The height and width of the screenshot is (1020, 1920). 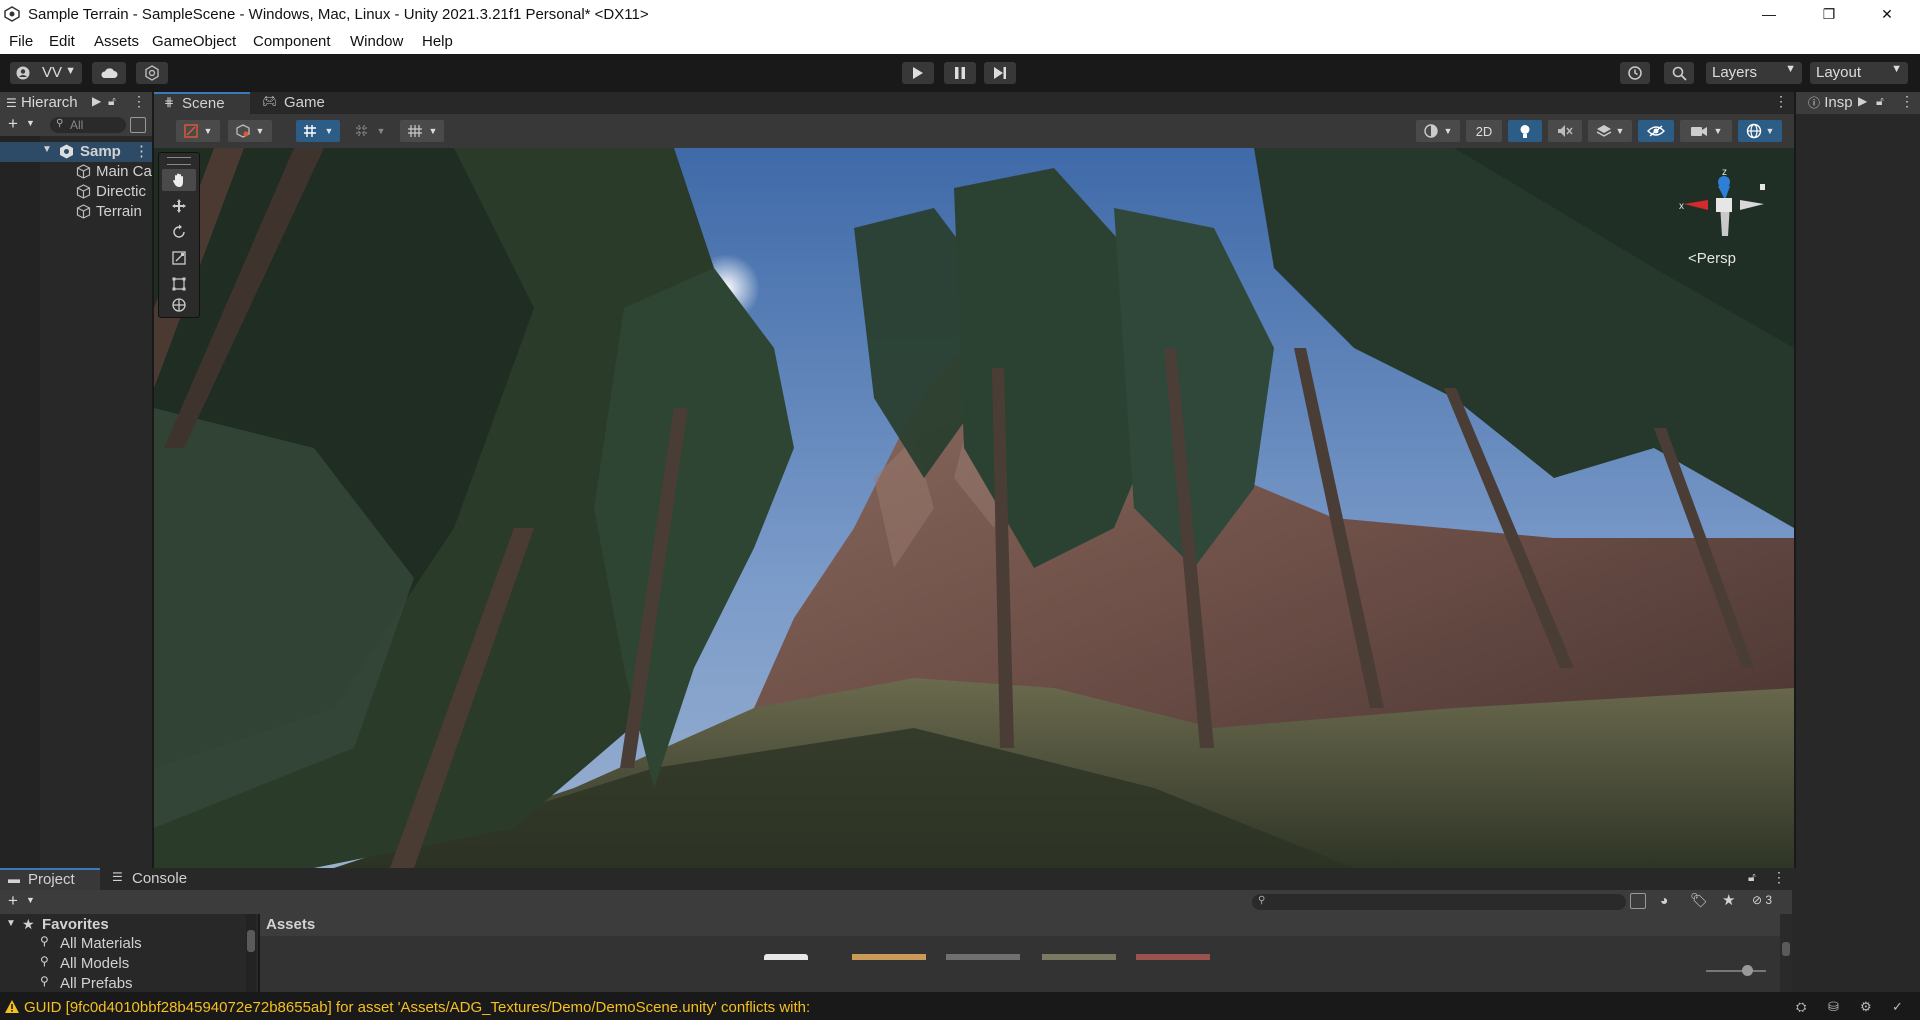 What do you see at coordinates (21, 41) in the screenshot?
I see `menu-file: File` at bounding box center [21, 41].